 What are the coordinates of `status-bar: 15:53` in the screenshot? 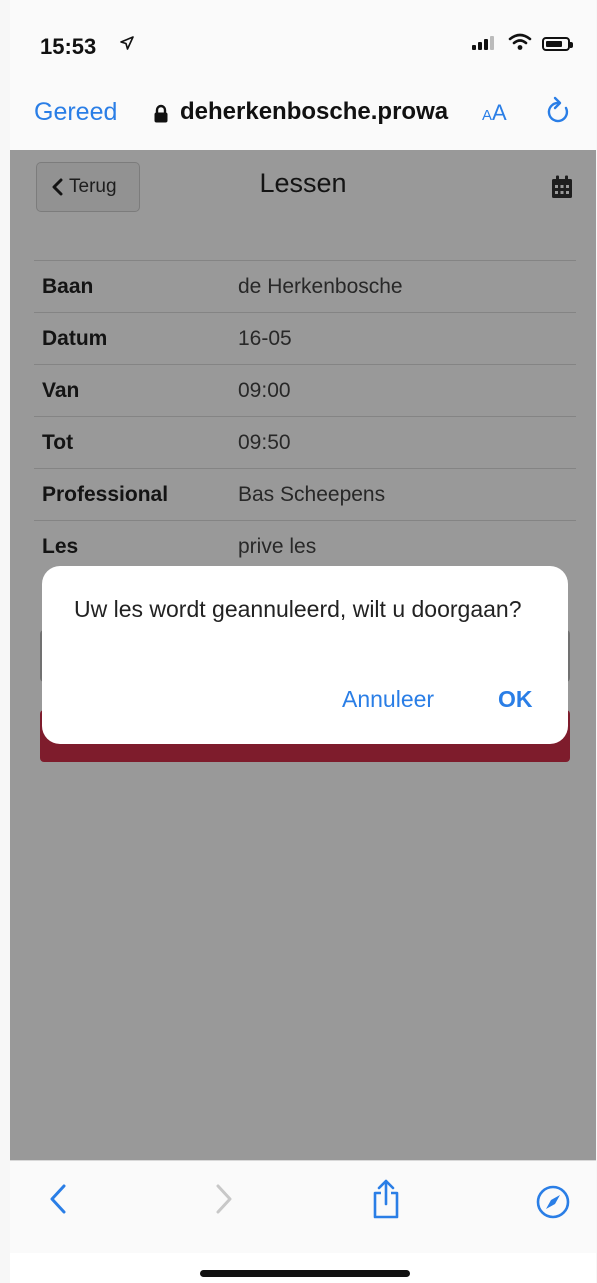 It's located at (303, 45).